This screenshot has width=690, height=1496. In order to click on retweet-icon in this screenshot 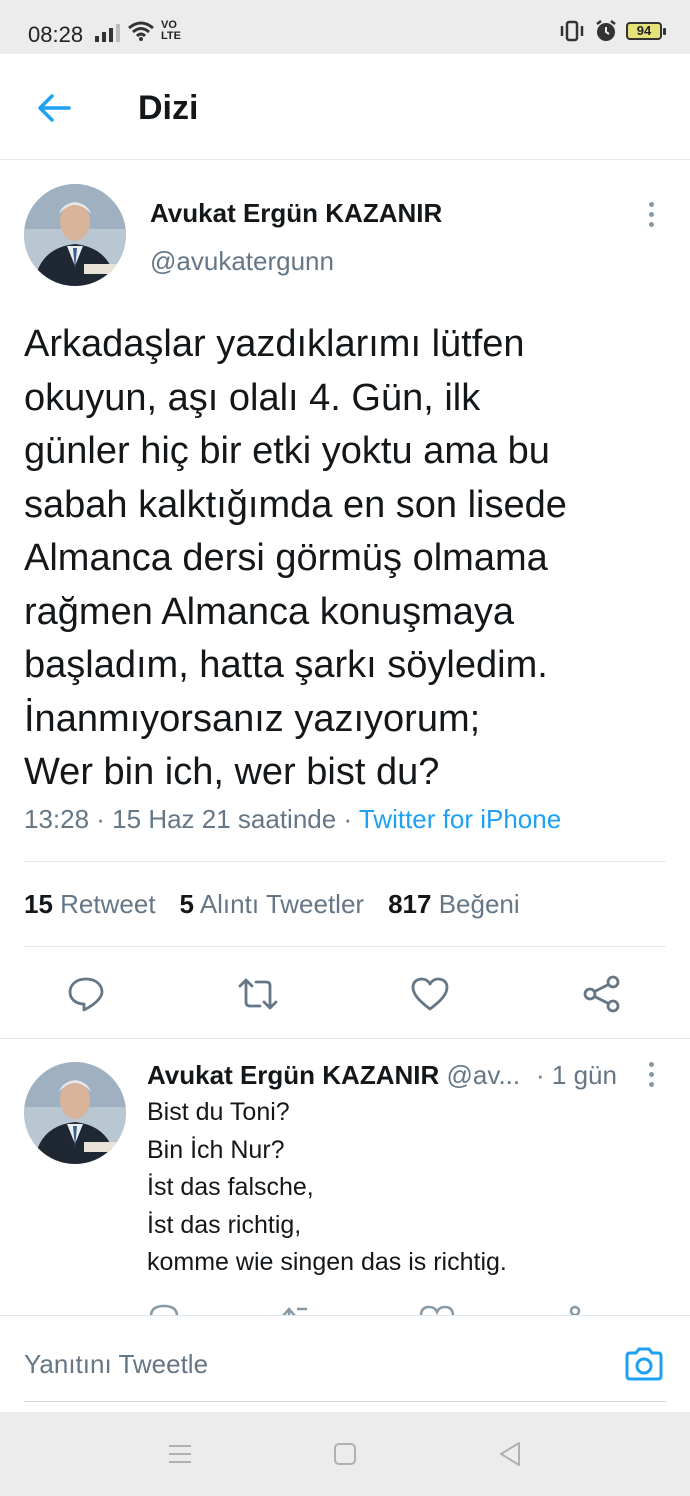, I will do `click(258, 994)`.